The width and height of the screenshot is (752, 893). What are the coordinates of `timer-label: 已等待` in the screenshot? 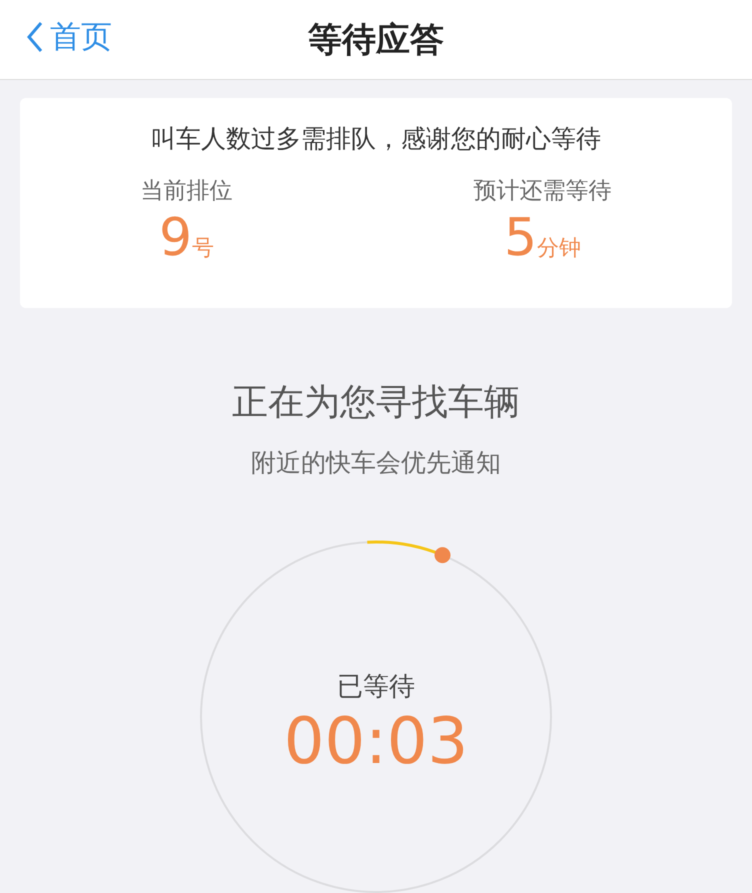 It's located at (376, 687).